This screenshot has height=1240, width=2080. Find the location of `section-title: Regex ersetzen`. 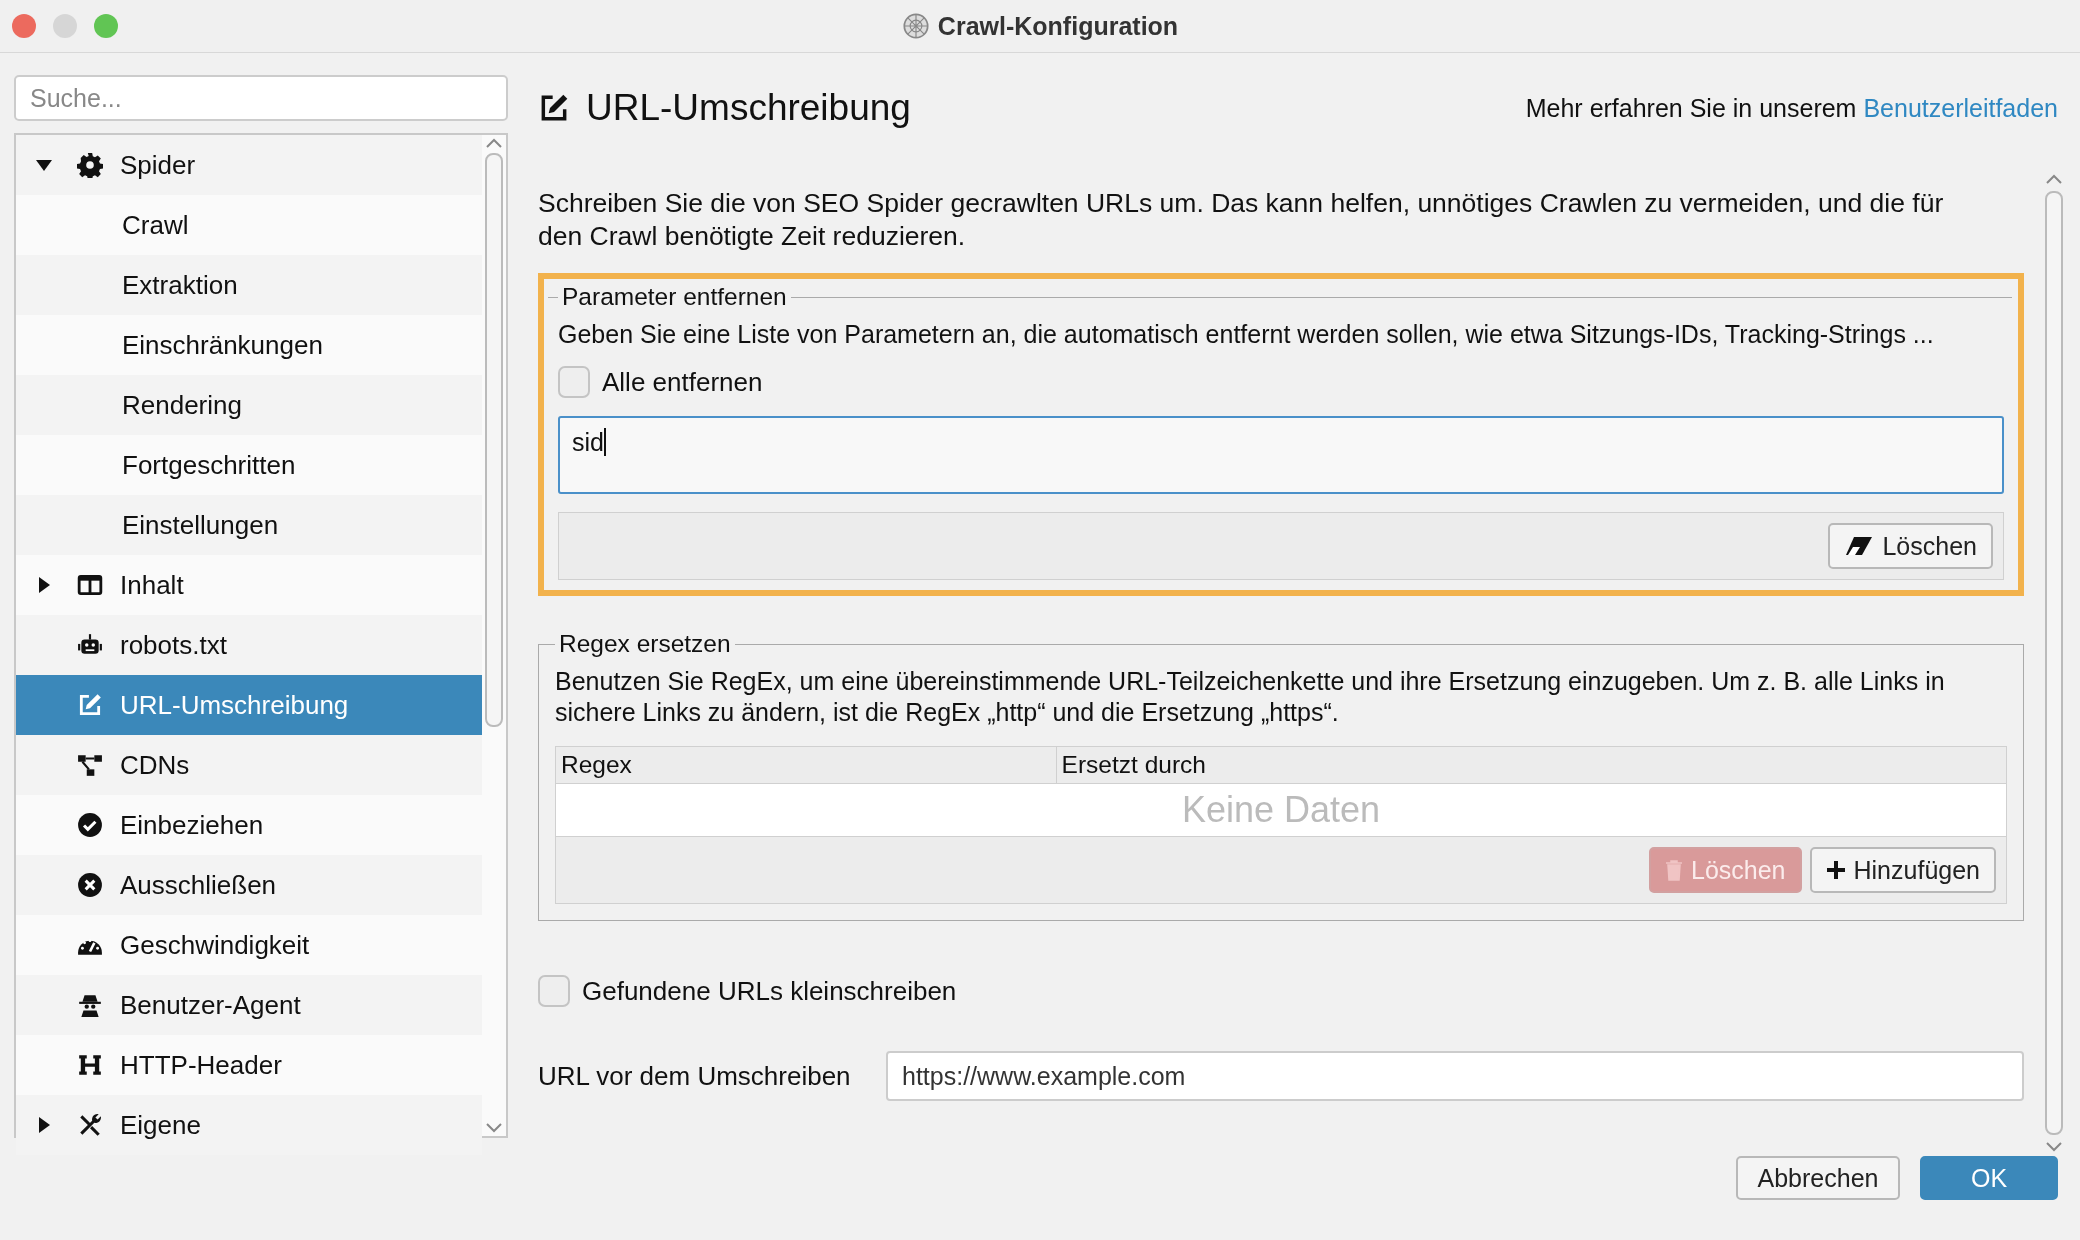

section-title: Regex ersetzen is located at coordinates (645, 644).